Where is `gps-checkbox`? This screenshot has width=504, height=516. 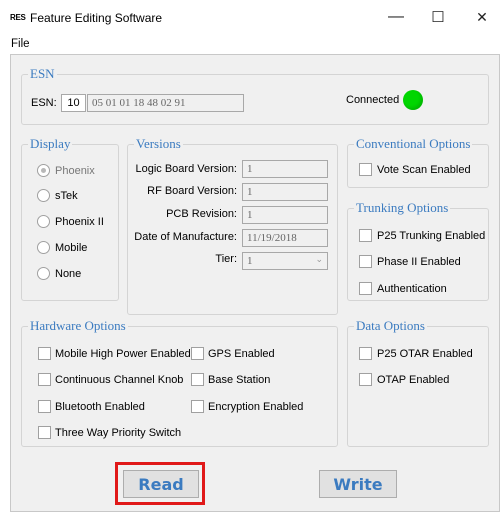 gps-checkbox is located at coordinates (197, 353).